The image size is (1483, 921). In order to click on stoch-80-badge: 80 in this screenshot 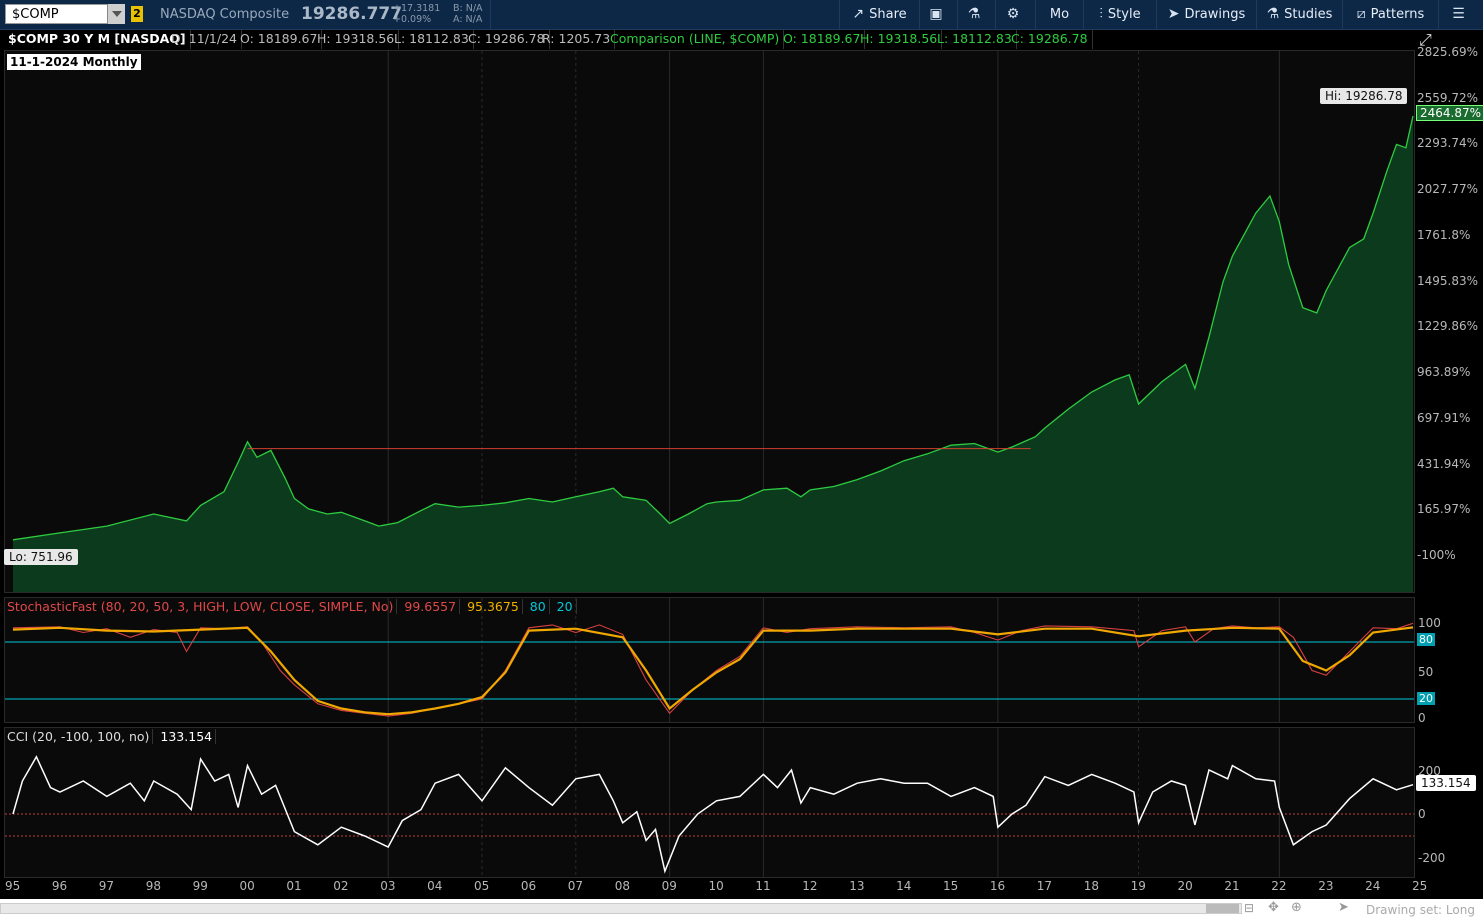, I will do `click(1426, 639)`.